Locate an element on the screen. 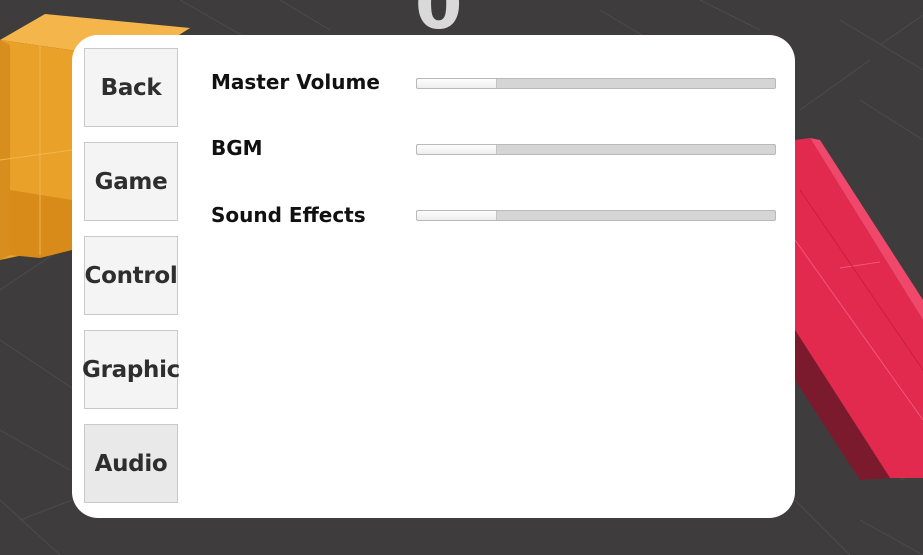  red-block is located at coordinates (858, 309).